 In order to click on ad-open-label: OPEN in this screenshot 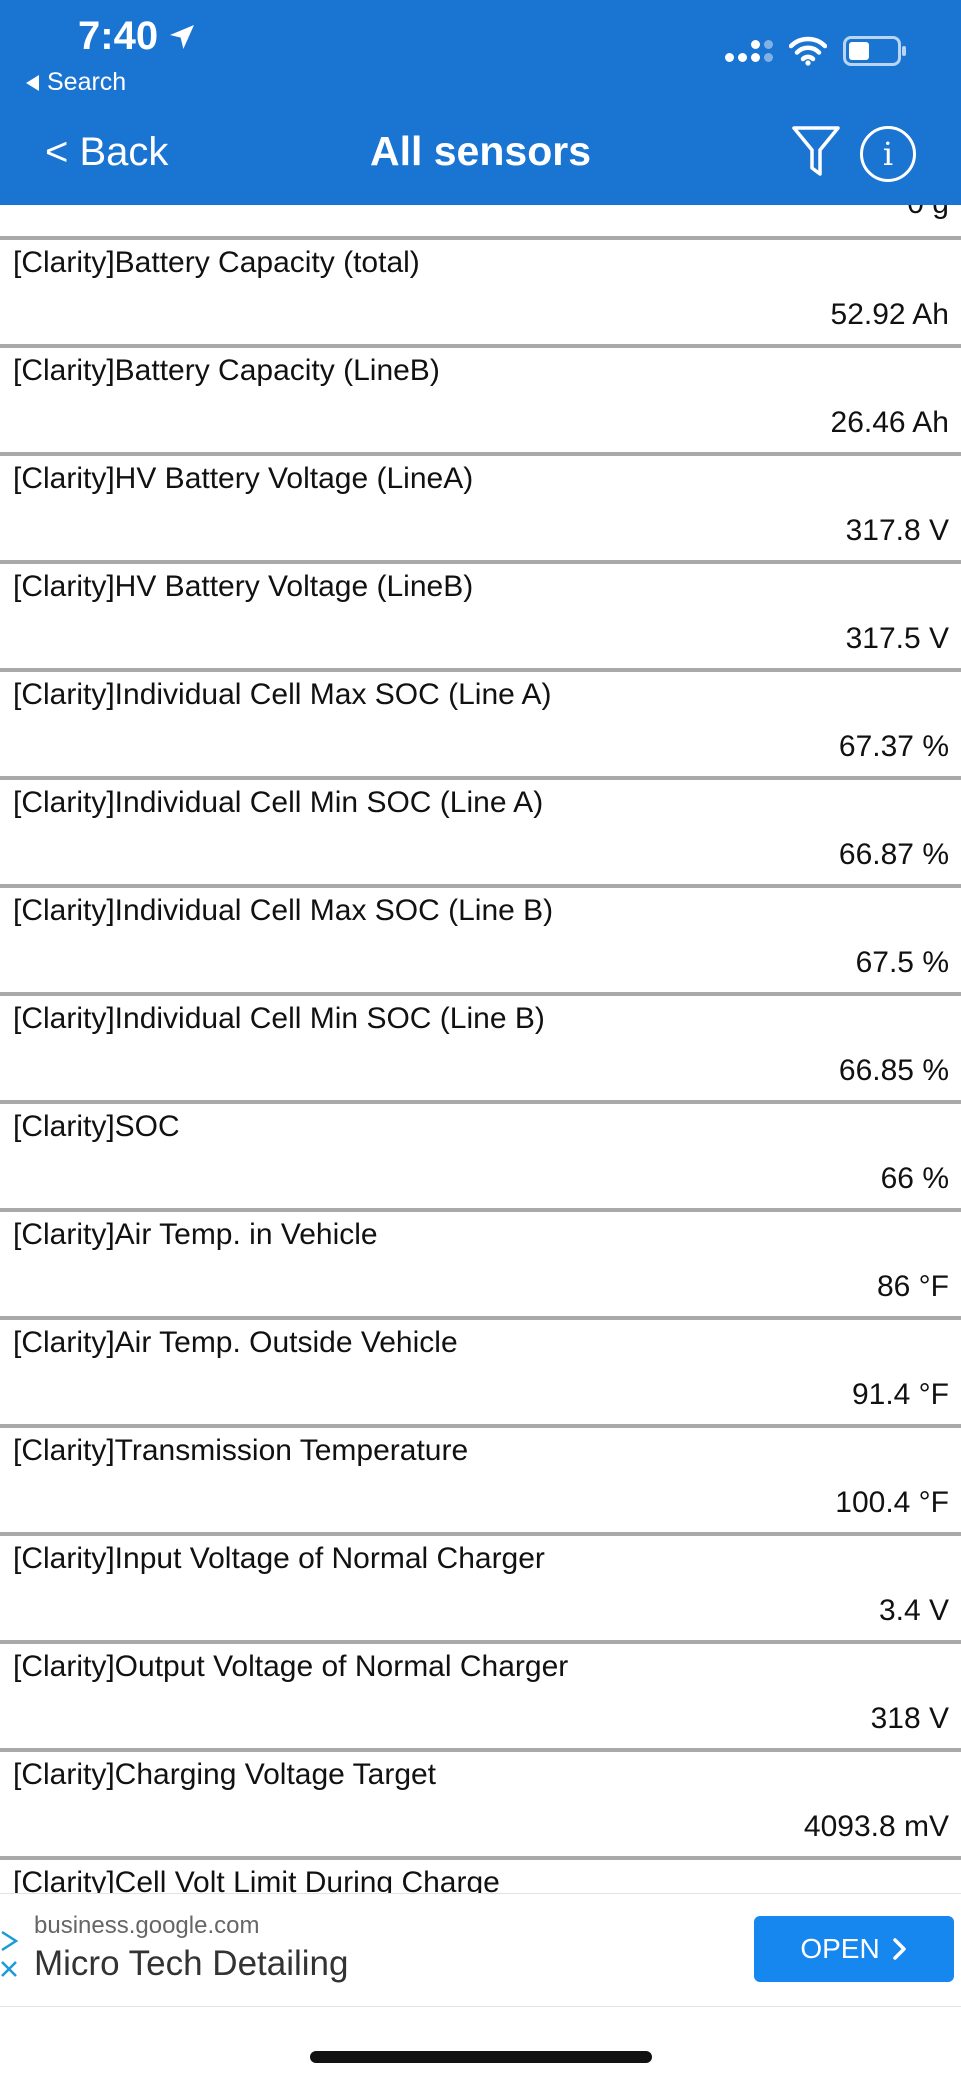, I will do `click(840, 1948)`.